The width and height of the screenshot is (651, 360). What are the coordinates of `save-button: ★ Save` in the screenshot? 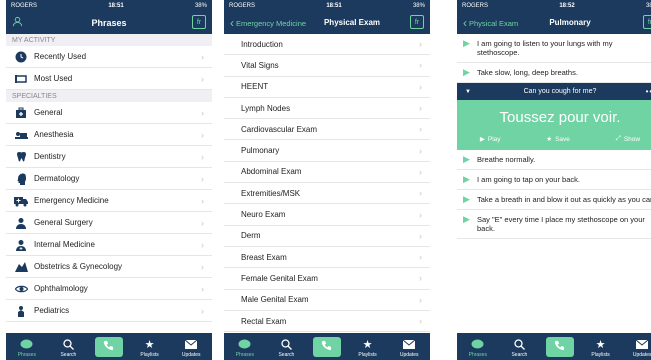 It's located at (558, 139).